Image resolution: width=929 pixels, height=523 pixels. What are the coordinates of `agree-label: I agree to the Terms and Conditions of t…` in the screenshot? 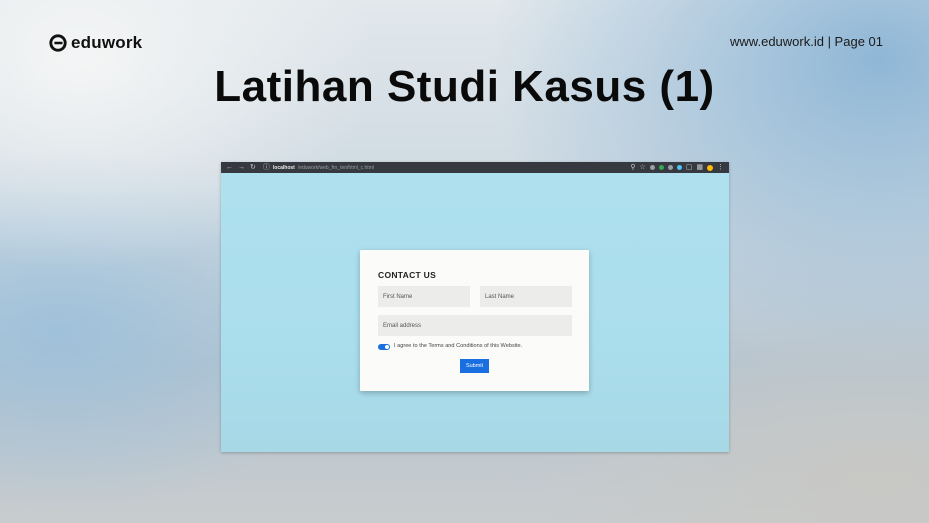 It's located at (458, 346).